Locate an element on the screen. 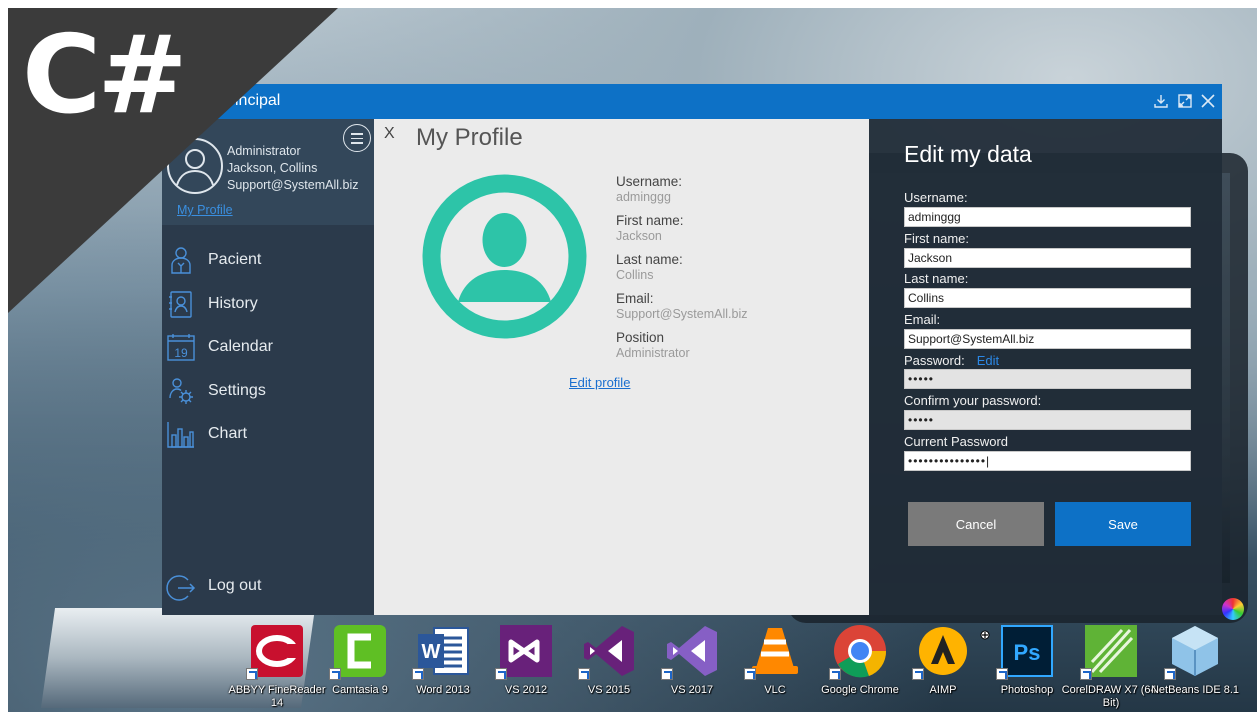 This screenshot has width=1257, height=712. position-label: Position is located at coordinates (640, 337).